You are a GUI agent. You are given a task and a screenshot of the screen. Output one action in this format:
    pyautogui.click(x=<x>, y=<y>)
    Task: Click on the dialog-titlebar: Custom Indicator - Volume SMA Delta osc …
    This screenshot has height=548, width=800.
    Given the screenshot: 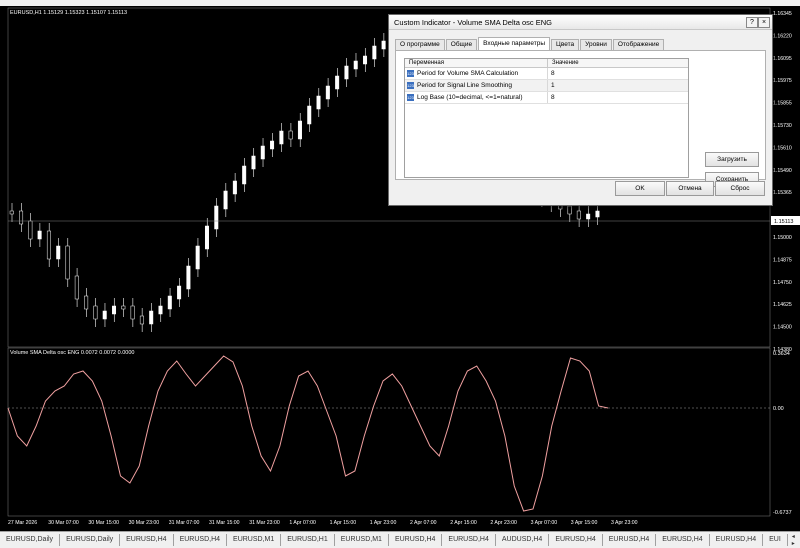 What is the action you would take?
    pyautogui.click(x=580, y=22)
    